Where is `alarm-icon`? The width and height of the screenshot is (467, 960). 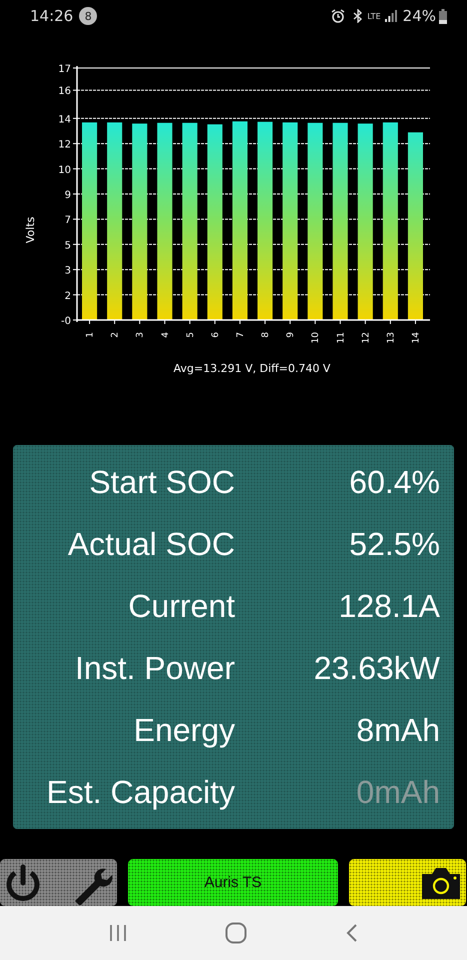 alarm-icon is located at coordinates (338, 16).